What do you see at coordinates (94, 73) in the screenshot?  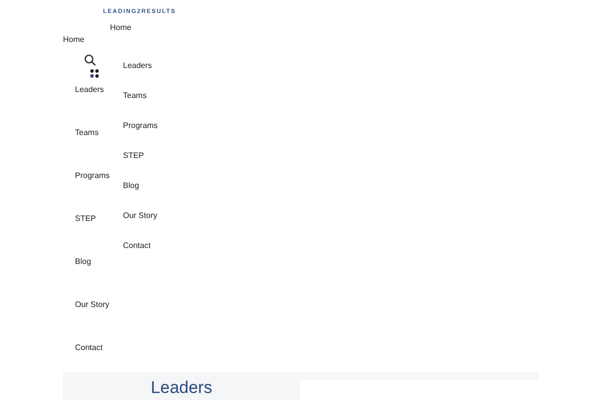 I see `dots-grid-icon` at bounding box center [94, 73].